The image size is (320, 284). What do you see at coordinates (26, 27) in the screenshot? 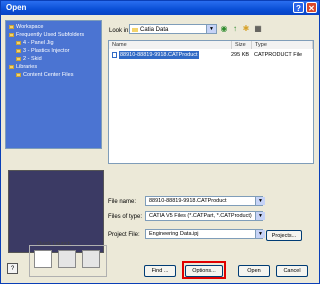
I see `tree-item-workspace: Workspace` at bounding box center [26, 27].